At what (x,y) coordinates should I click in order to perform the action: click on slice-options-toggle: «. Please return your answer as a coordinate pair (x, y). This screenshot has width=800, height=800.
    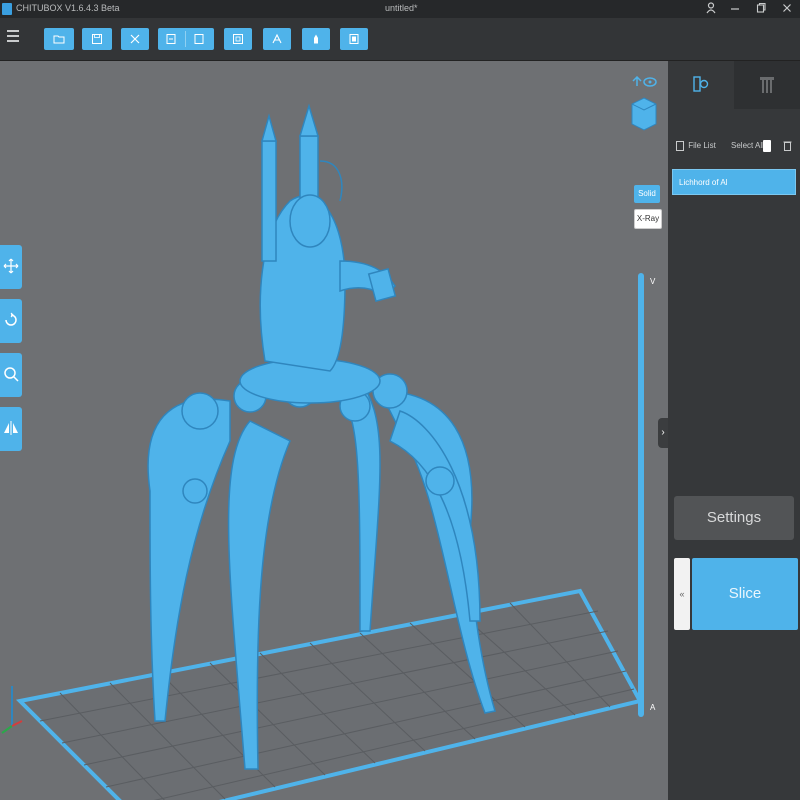
    Looking at the image, I should click on (682, 594).